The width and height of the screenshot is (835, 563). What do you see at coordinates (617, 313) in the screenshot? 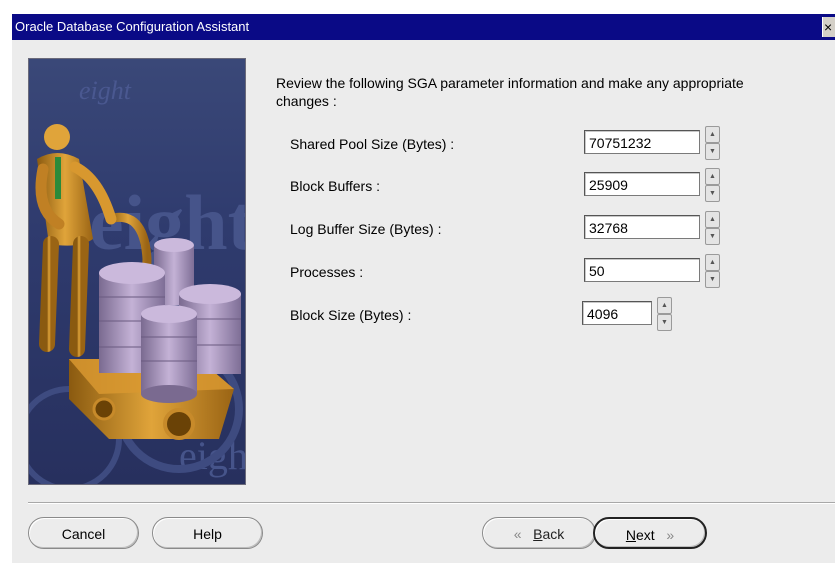
I see `block-size-input: 4096` at bounding box center [617, 313].